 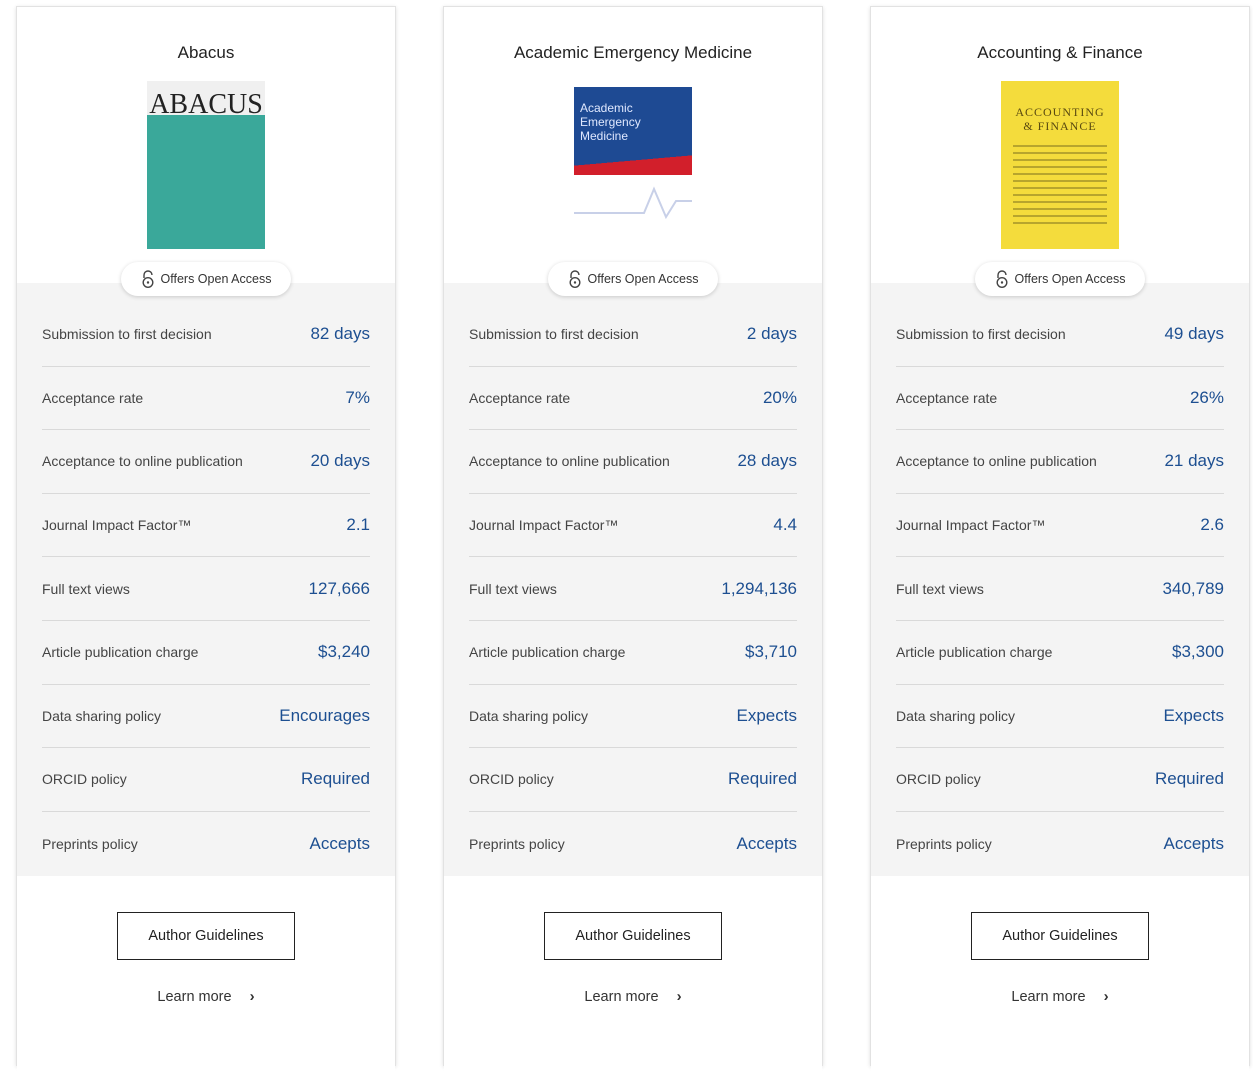 What do you see at coordinates (633, 203) in the screenshot?
I see `heartbeat-line-icon` at bounding box center [633, 203].